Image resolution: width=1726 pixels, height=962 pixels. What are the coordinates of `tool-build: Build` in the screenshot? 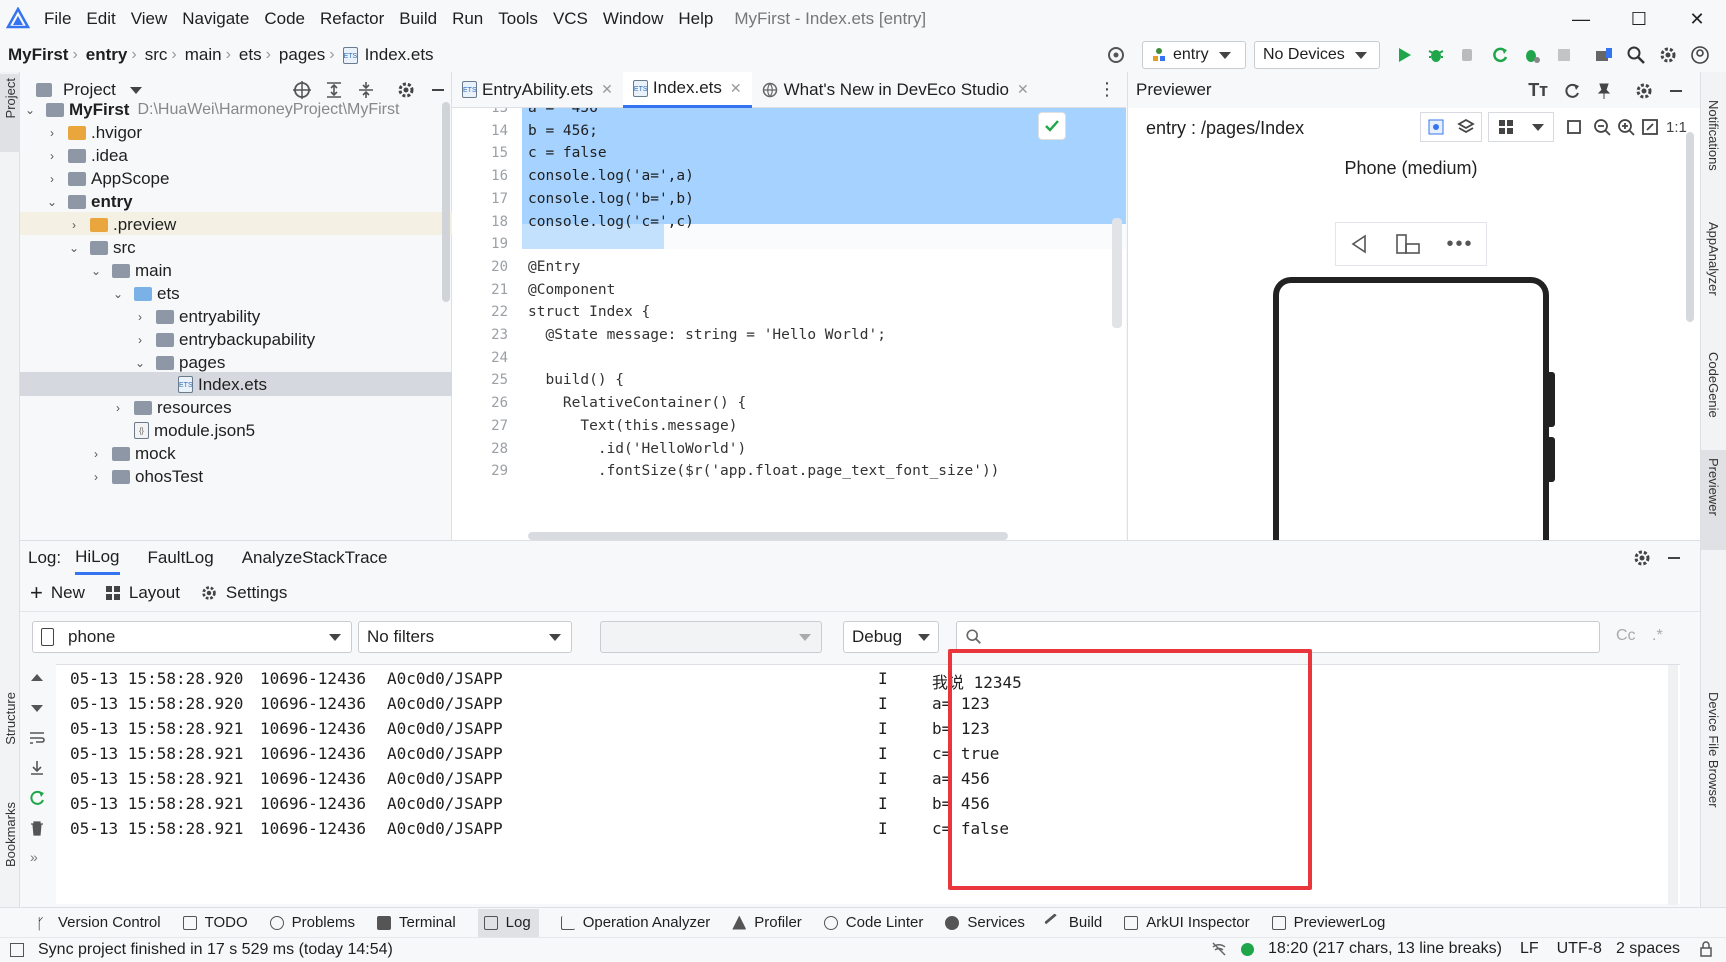 It's located at (1073, 922).